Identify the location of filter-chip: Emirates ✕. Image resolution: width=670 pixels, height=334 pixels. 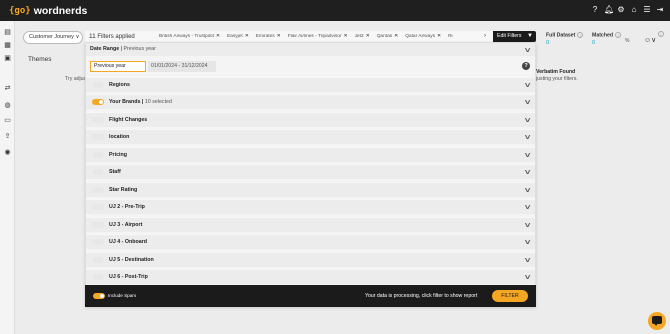
(268, 36).